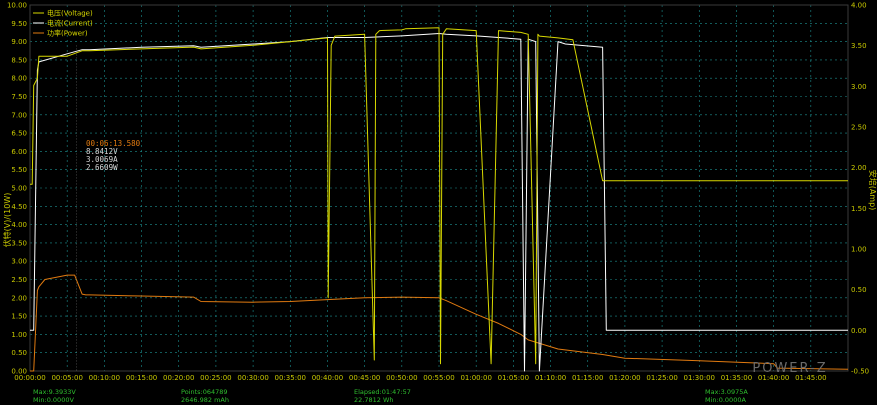 This screenshot has width=877, height=405. I want to click on y-axis-left-label: 伏特(V)/(10W), so click(7, 220).